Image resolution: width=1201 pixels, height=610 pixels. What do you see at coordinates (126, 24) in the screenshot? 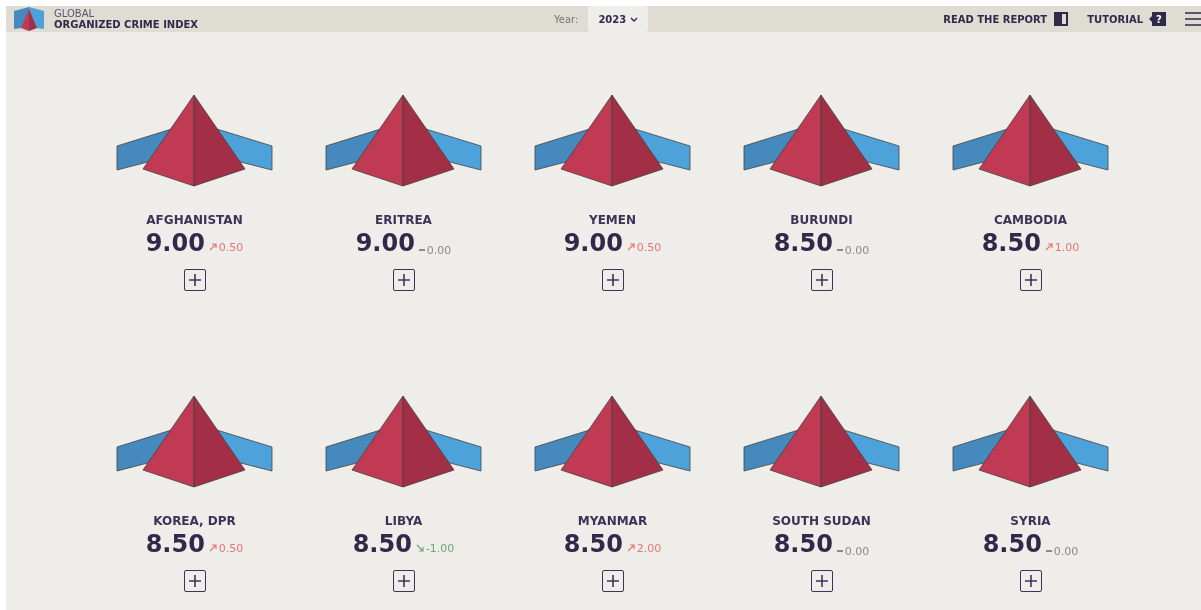
I see `logo-title: ORGANIZED CRIME INDEX` at bounding box center [126, 24].